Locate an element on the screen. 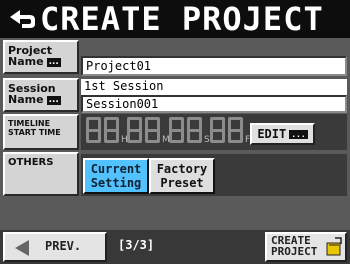 The height and width of the screenshot is (264, 350). prev-button: PREV. is located at coordinates (55, 247).